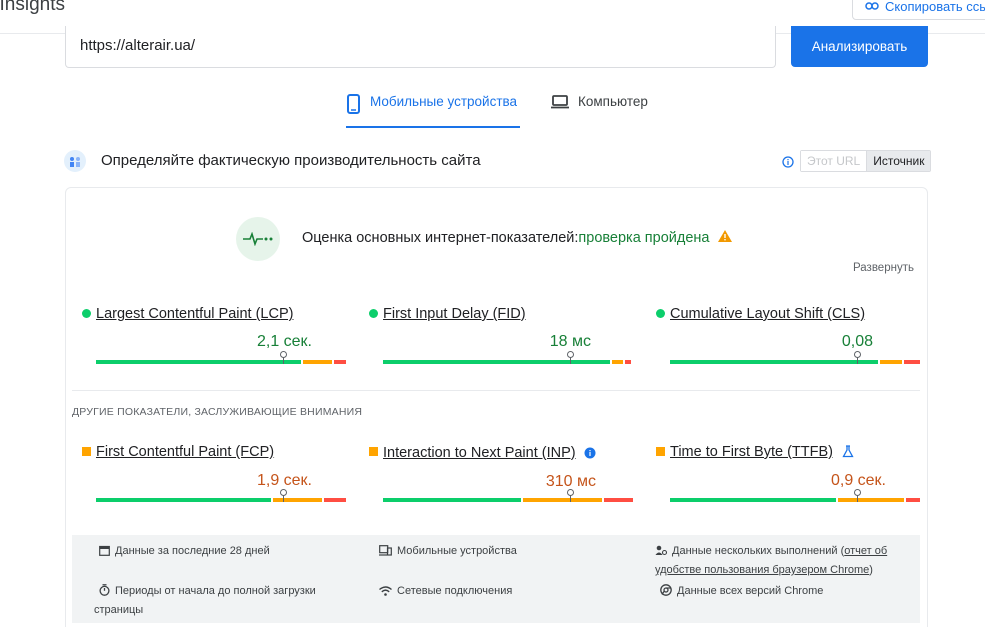 The height and width of the screenshot is (627, 985). What do you see at coordinates (570, 495) in the screenshot?
I see `metric-inp-marker` at bounding box center [570, 495].